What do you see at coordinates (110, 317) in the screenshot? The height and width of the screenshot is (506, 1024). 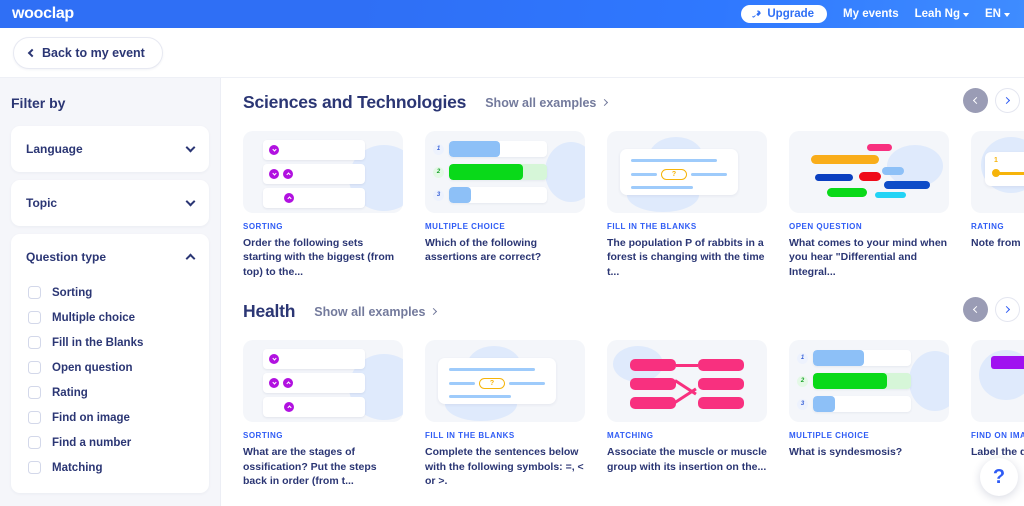 I see `filter-option-multiple-choice: Multiple choice` at bounding box center [110, 317].